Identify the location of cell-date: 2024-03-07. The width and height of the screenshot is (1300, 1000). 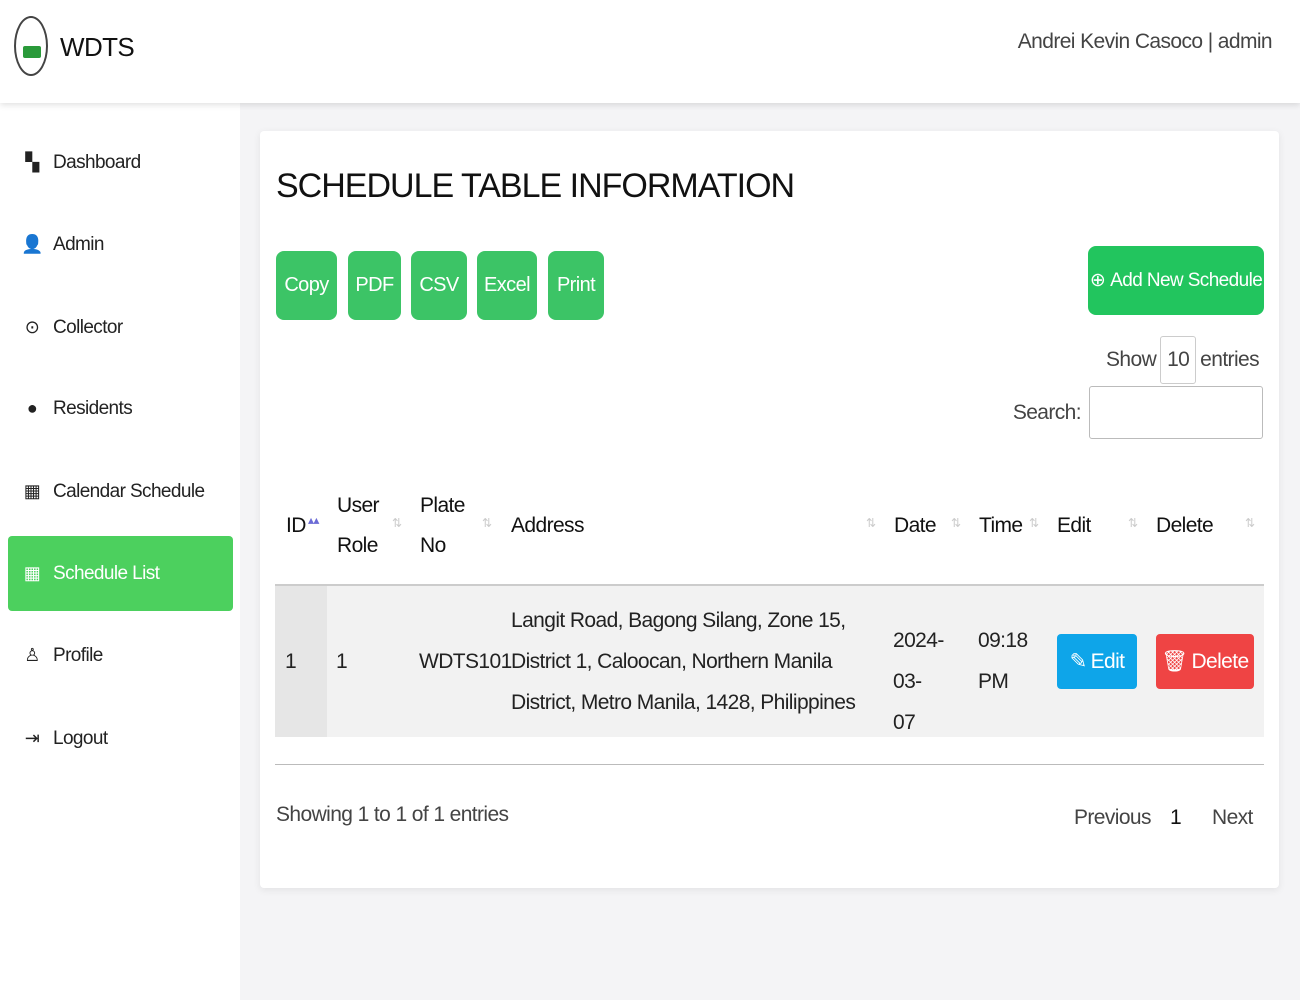
(918, 681).